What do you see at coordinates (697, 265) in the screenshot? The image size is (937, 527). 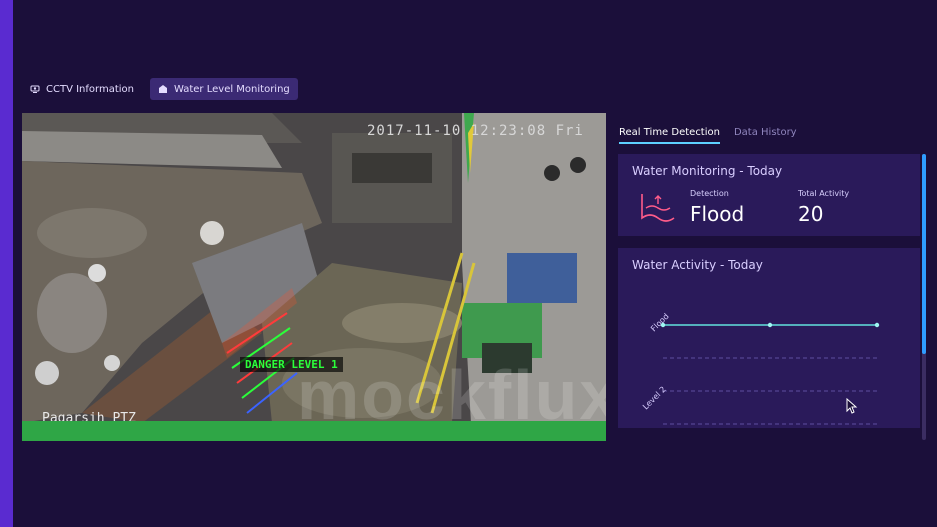 I see `water-activity-title: Water Activity - Today` at bounding box center [697, 265].